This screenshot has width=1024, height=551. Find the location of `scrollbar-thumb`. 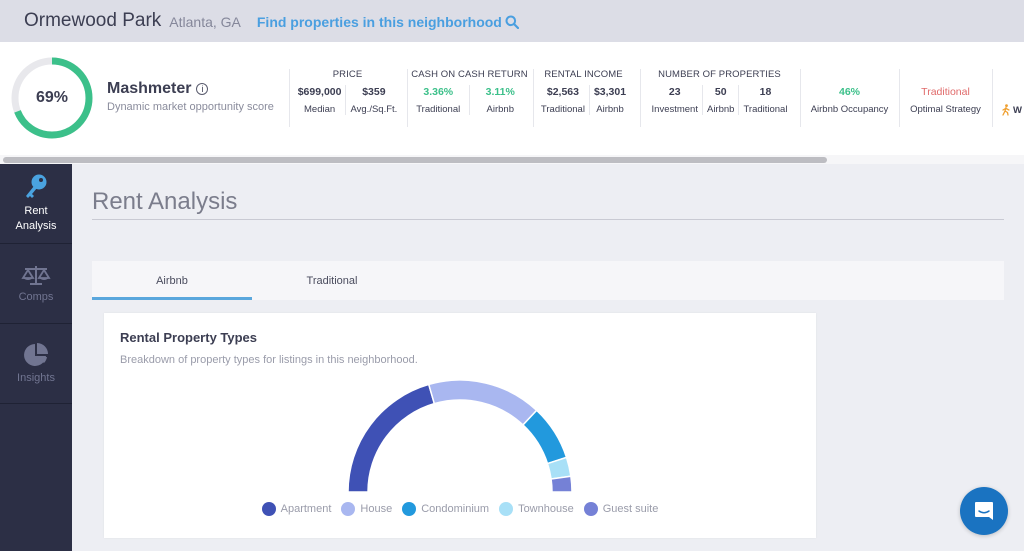

scrollbar-thumb is located at coordinates (415, 160).